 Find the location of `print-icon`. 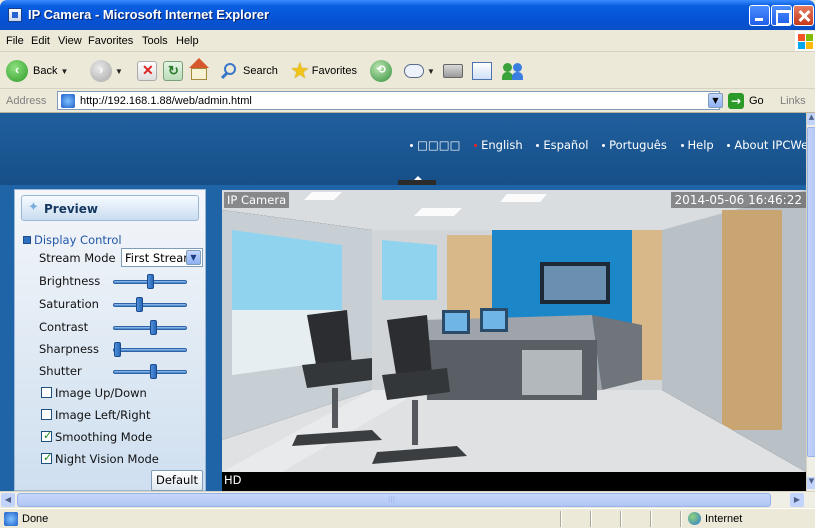

print-icon is located at coordinates (453, 71).